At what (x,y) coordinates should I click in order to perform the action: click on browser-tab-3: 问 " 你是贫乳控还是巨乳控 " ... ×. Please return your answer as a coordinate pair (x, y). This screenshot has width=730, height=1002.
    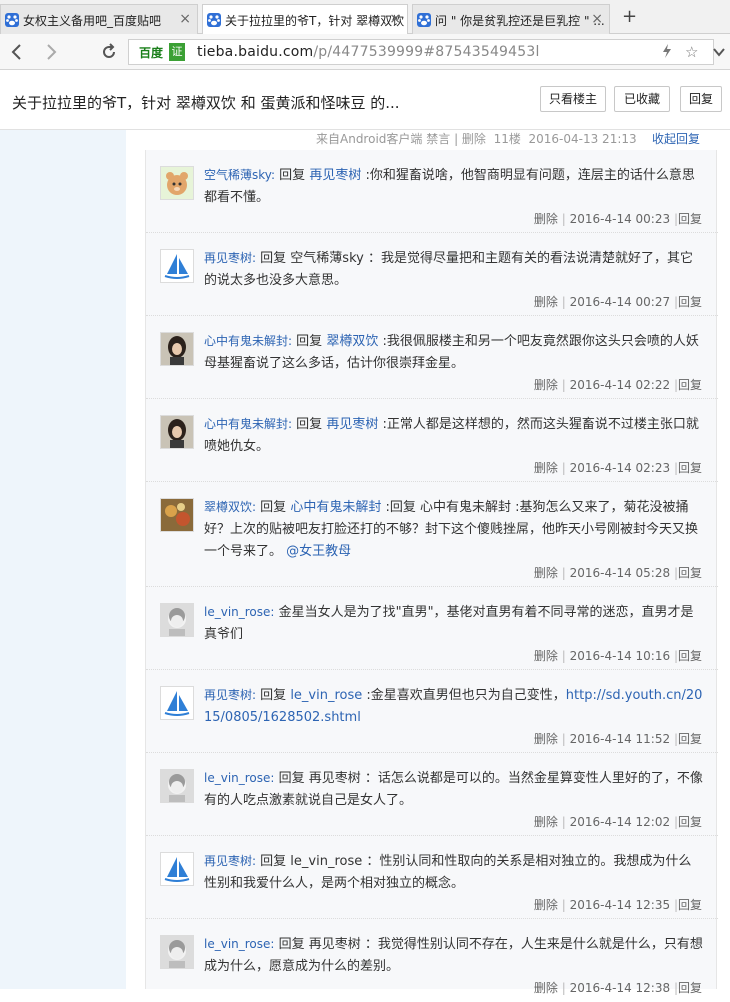
    Looking at the image, I should click on (511, 19).